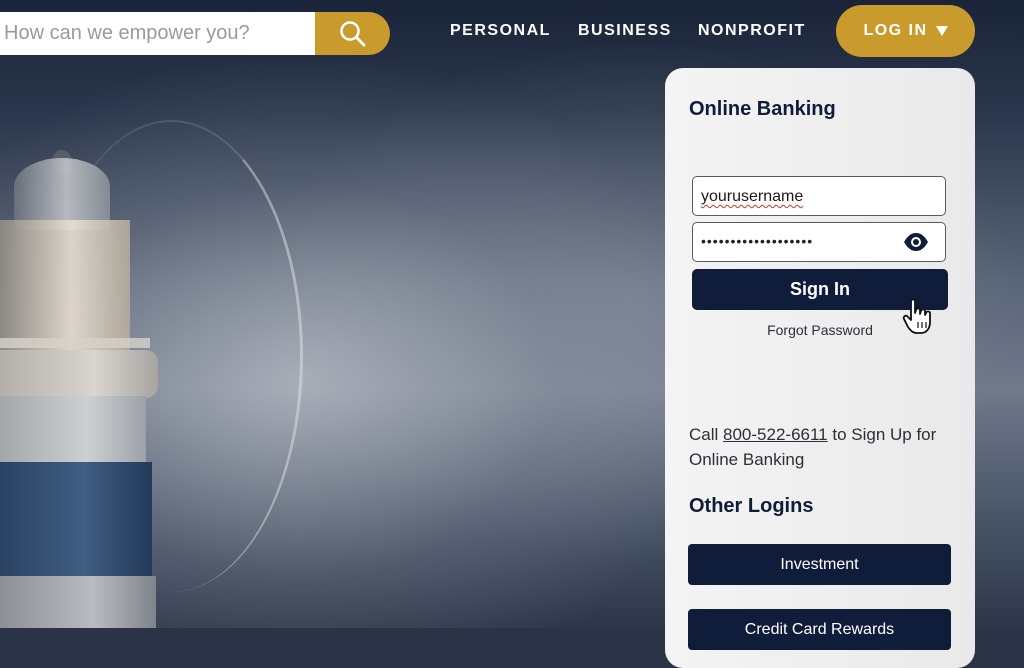 This screenshot has width=1024, height=668. I want to click on search-icon, so click(352, 33).